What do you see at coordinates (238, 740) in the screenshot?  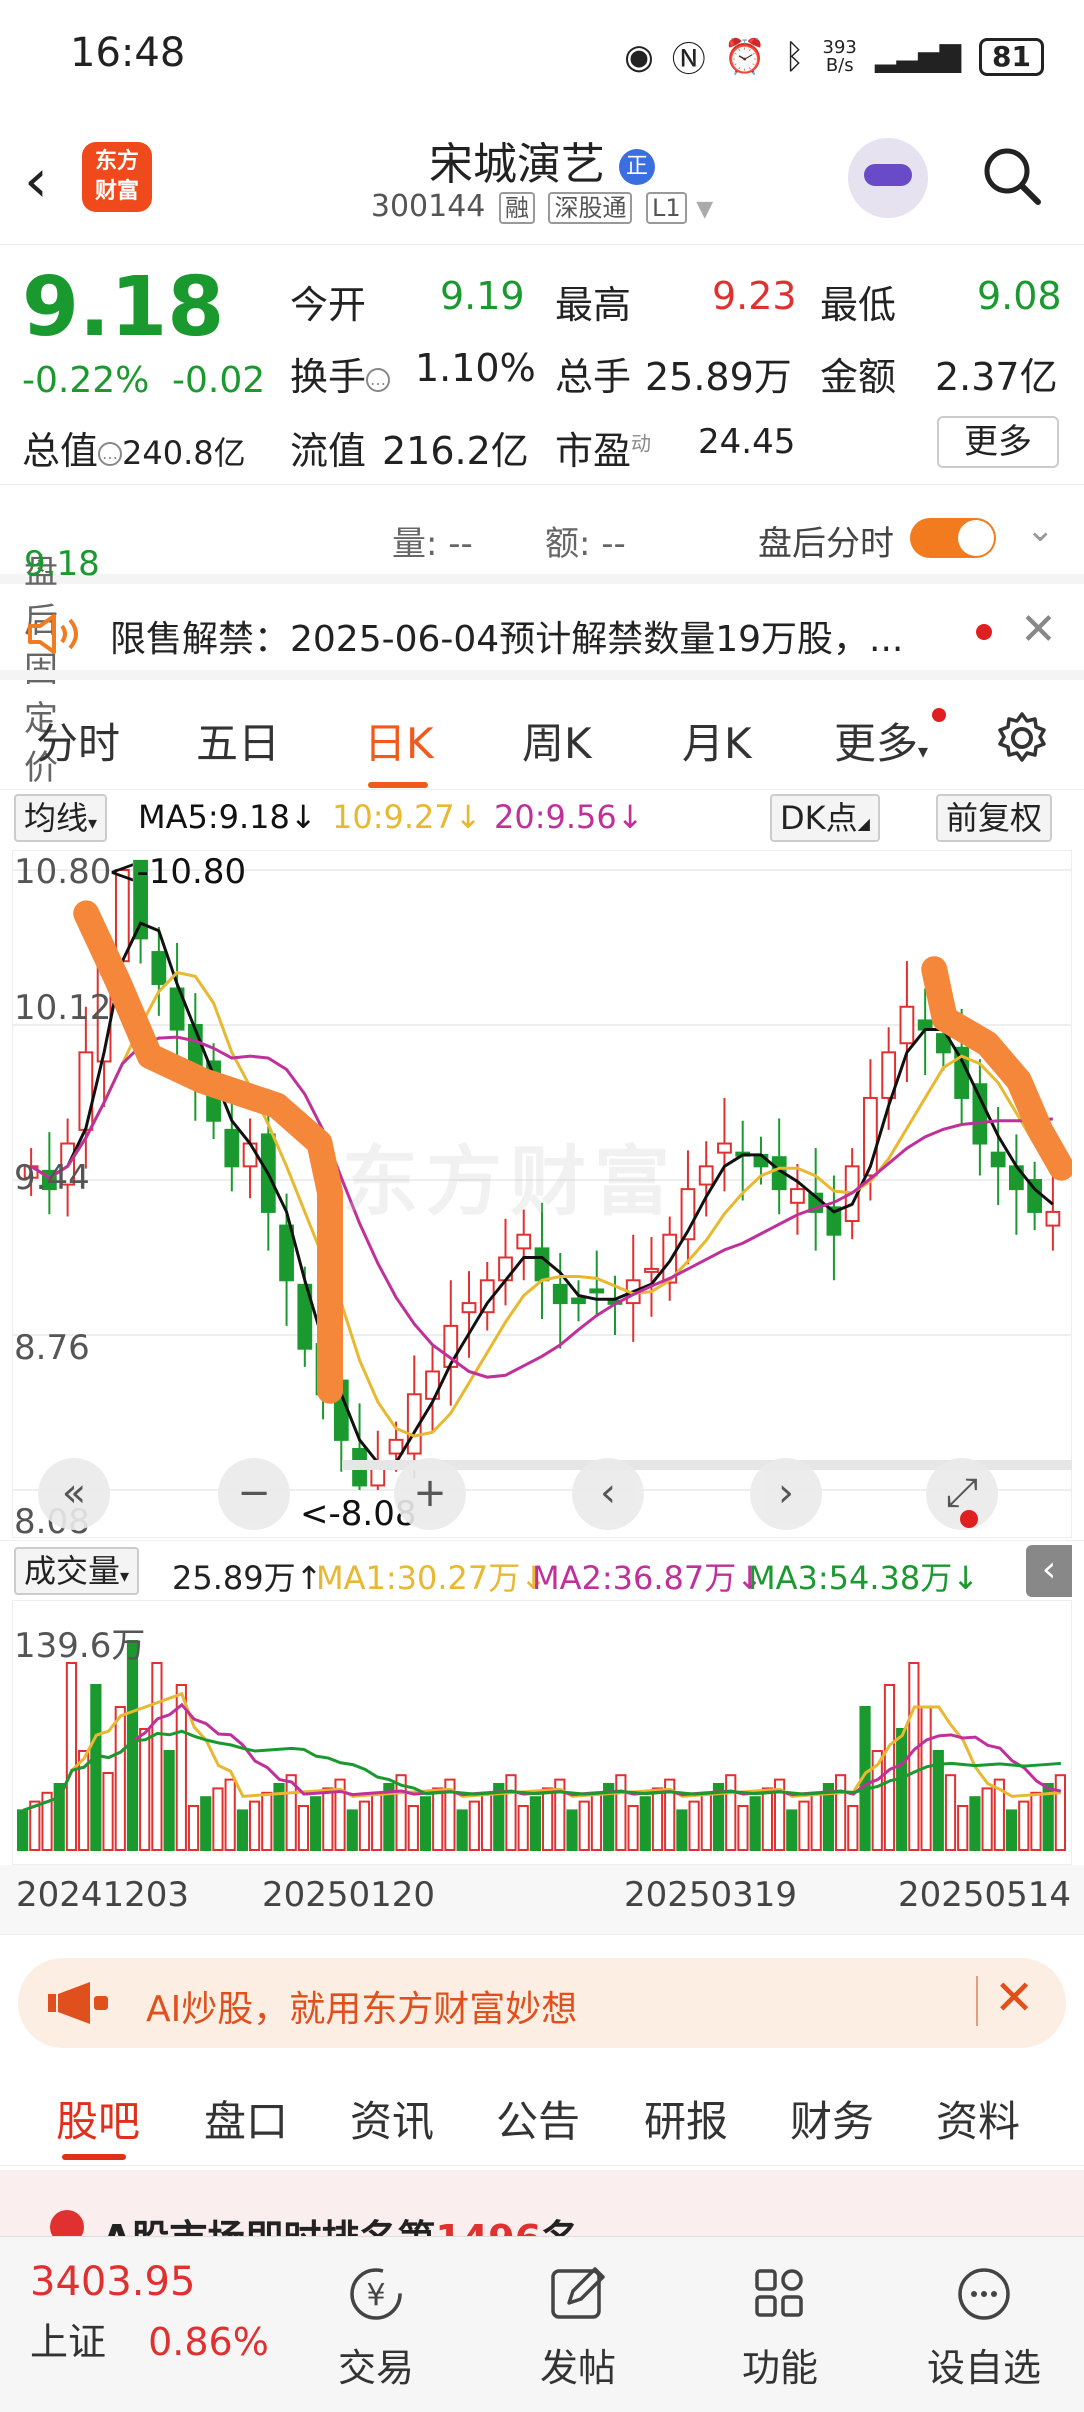 I see `tab-five-day: 五日` at bounding box center [238, 740].